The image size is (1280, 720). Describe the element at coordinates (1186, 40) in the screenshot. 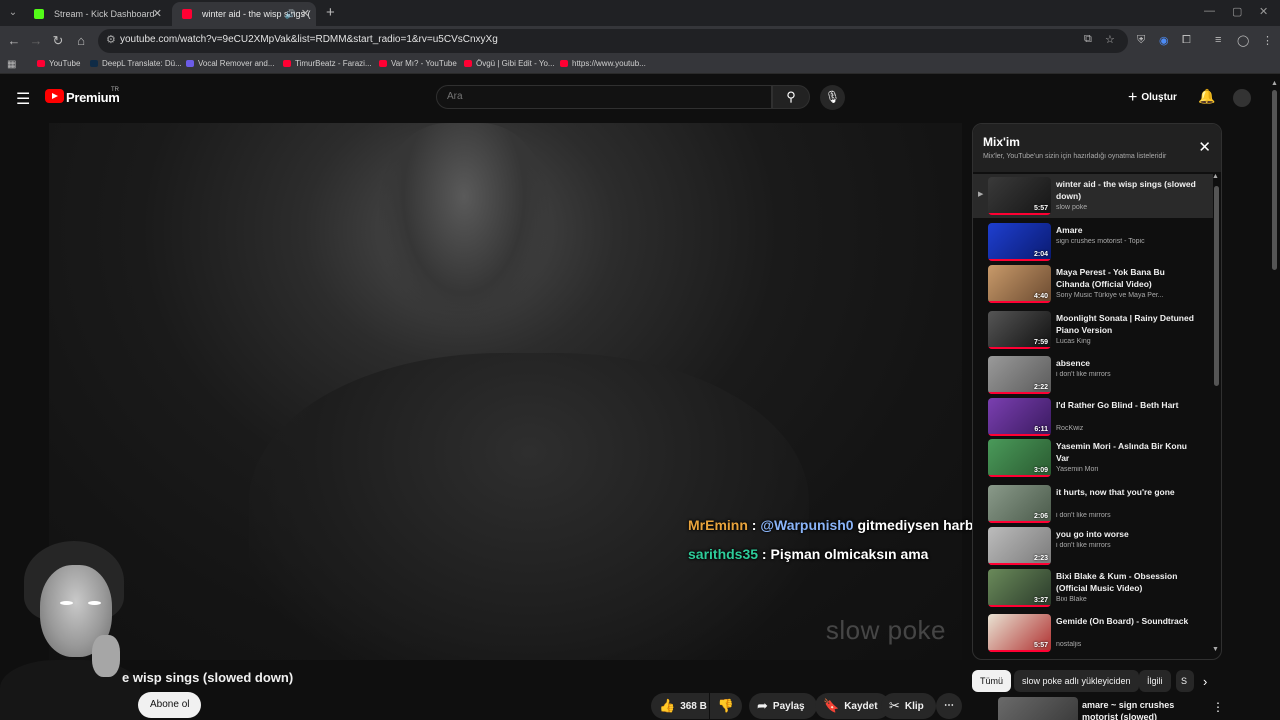

I see `extensions-icon: ⧠` at that location.